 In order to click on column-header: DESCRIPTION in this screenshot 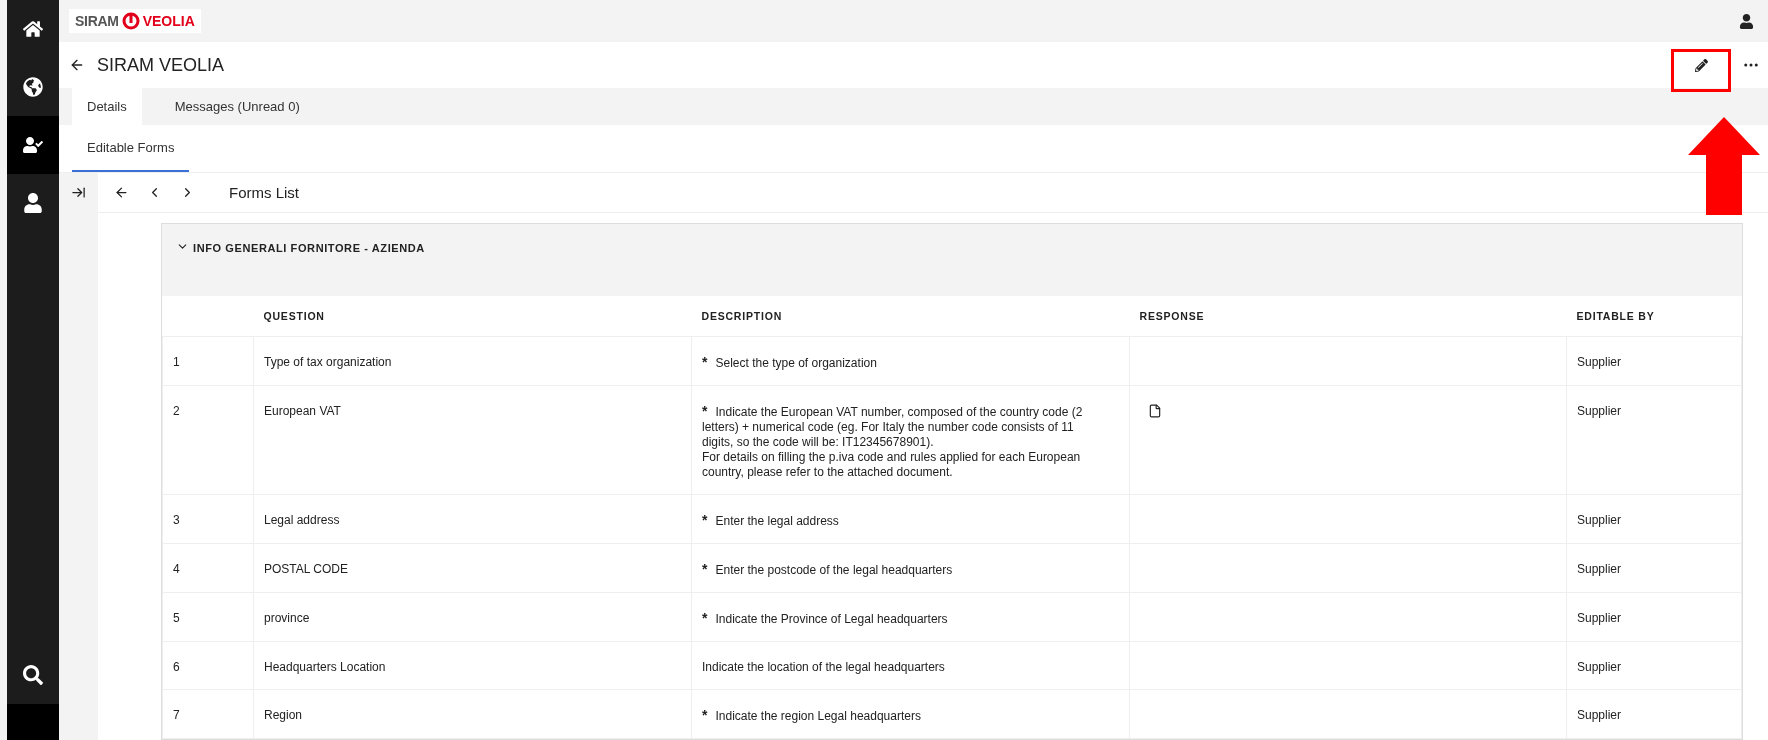, I will do `click(910, 316)`.